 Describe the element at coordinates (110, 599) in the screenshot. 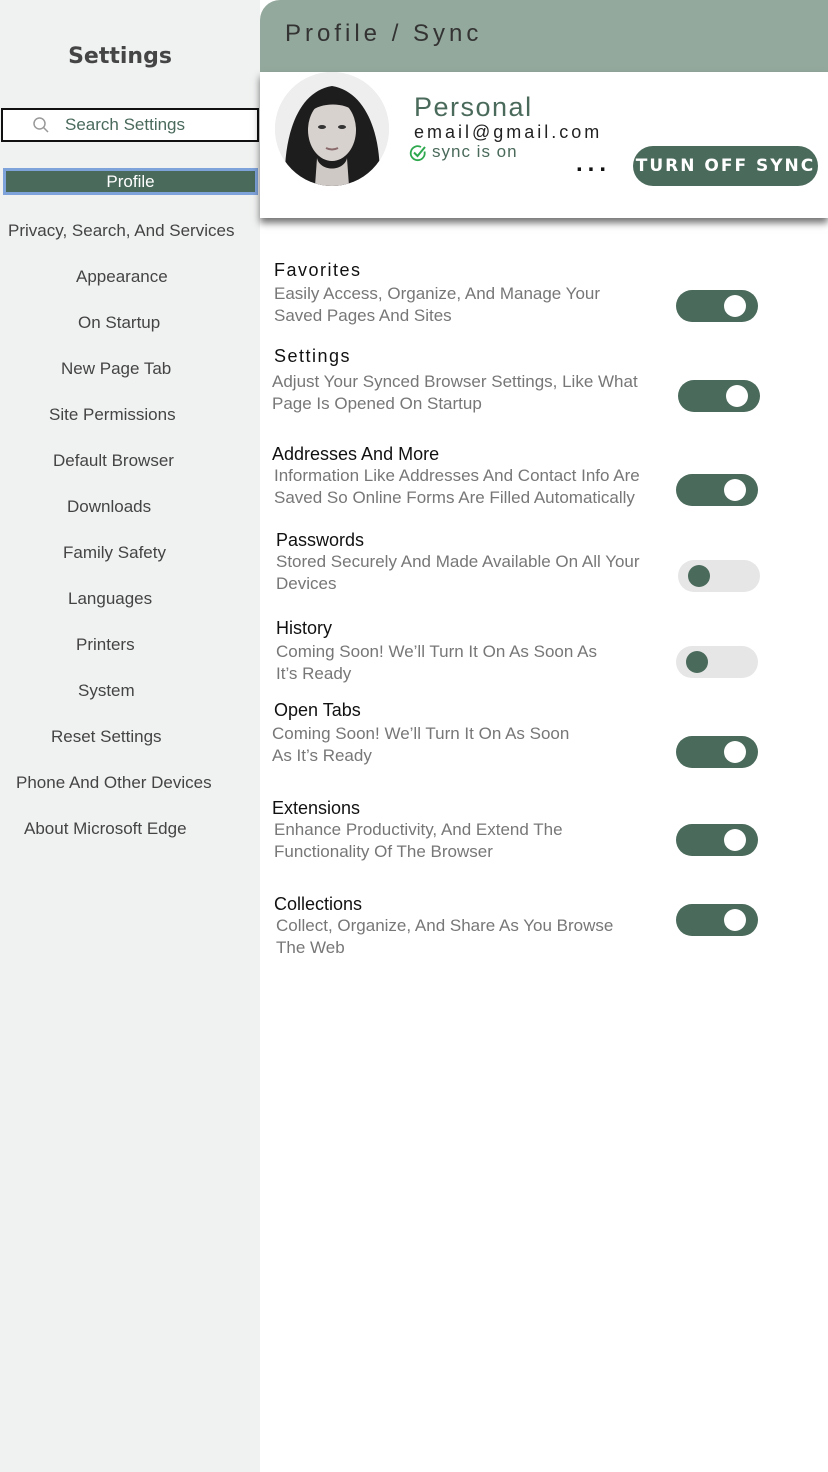

I see `sidebar-item-languages: Languages` at that location.